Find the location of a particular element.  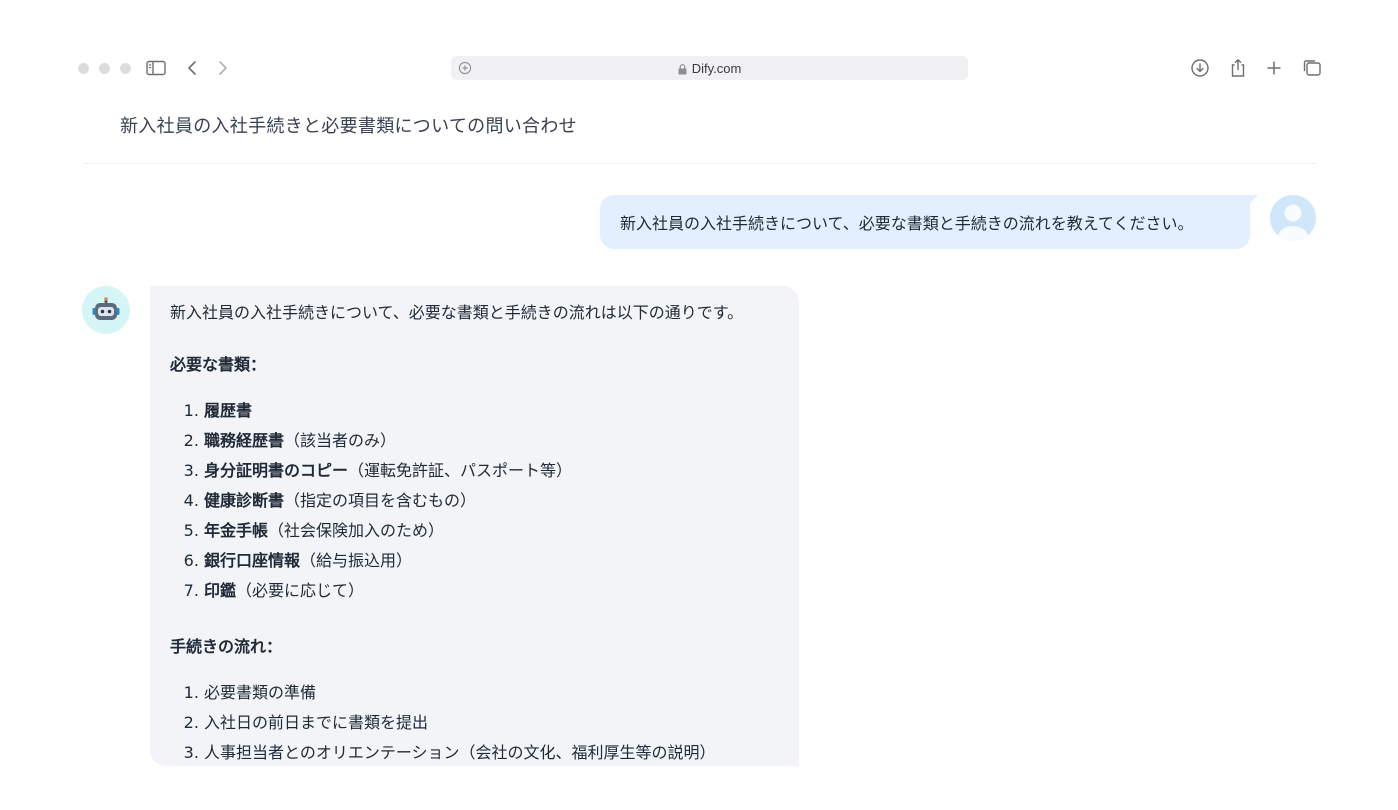

url-text: Dify.com is located at coordinates (716, 68).